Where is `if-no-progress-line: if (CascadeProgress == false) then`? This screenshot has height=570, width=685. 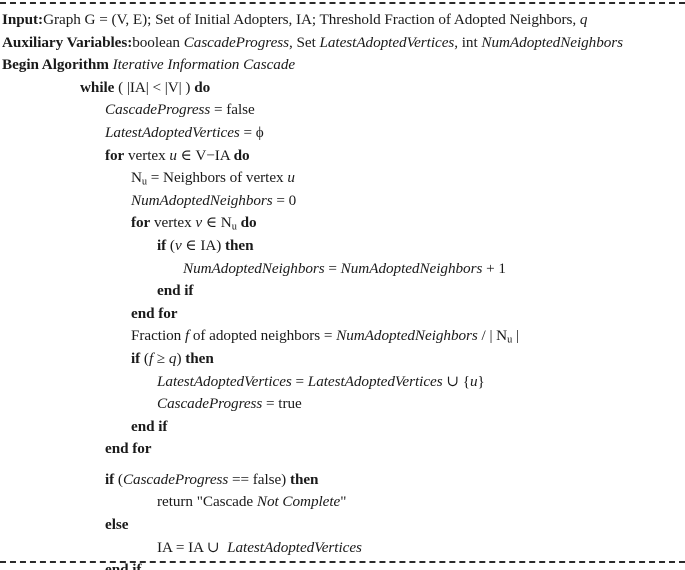 if-no-progress-line: if (CascadeProgress == false) then is located at coordinates (342, 480).